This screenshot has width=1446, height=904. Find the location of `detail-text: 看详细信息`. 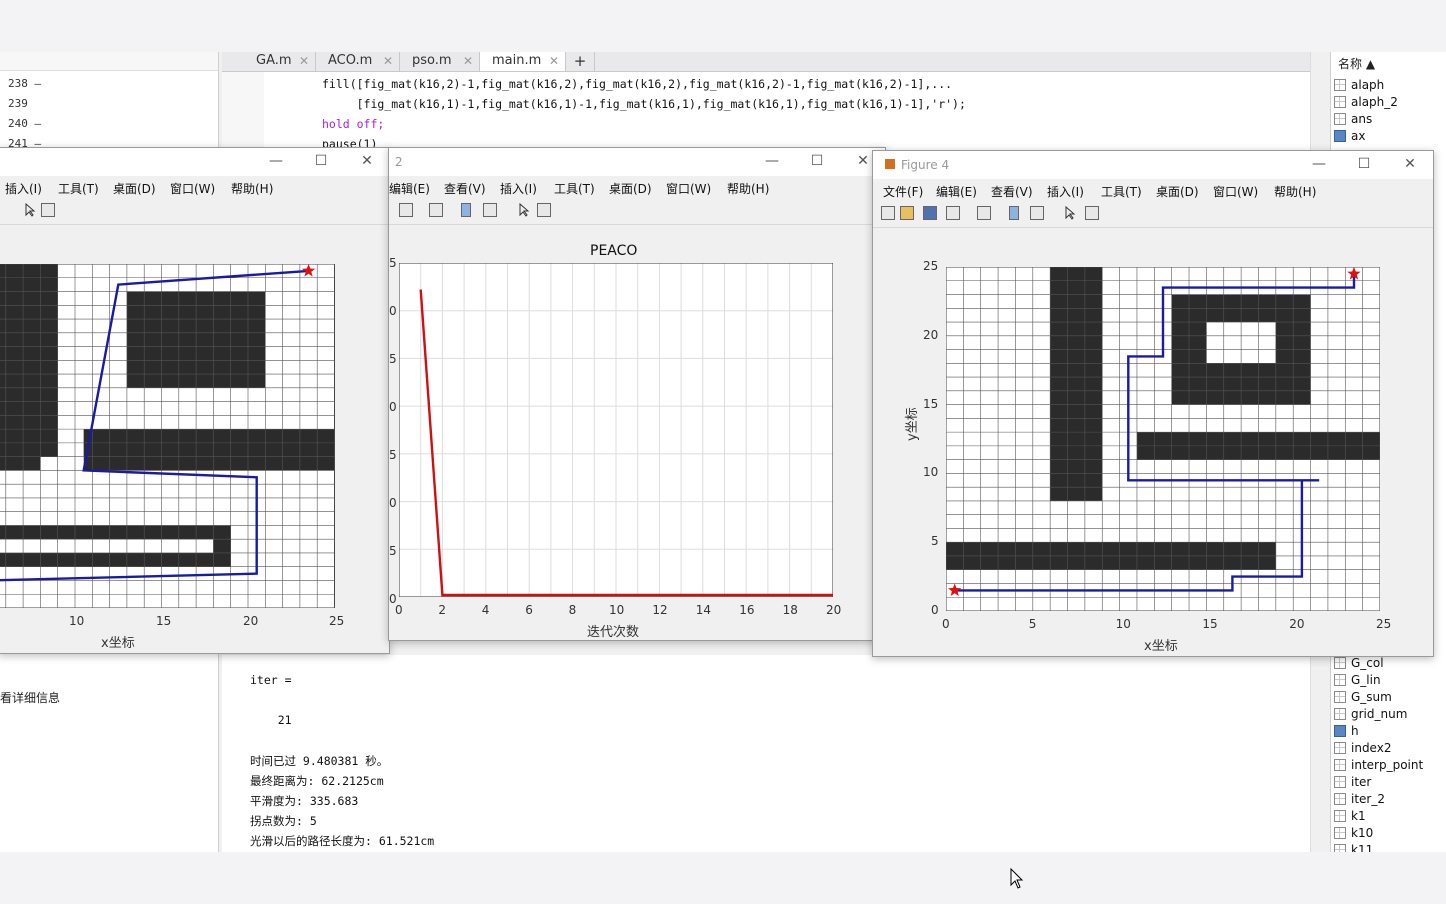

detail-text: 看详细信息 is located at coordinates (30, 697).